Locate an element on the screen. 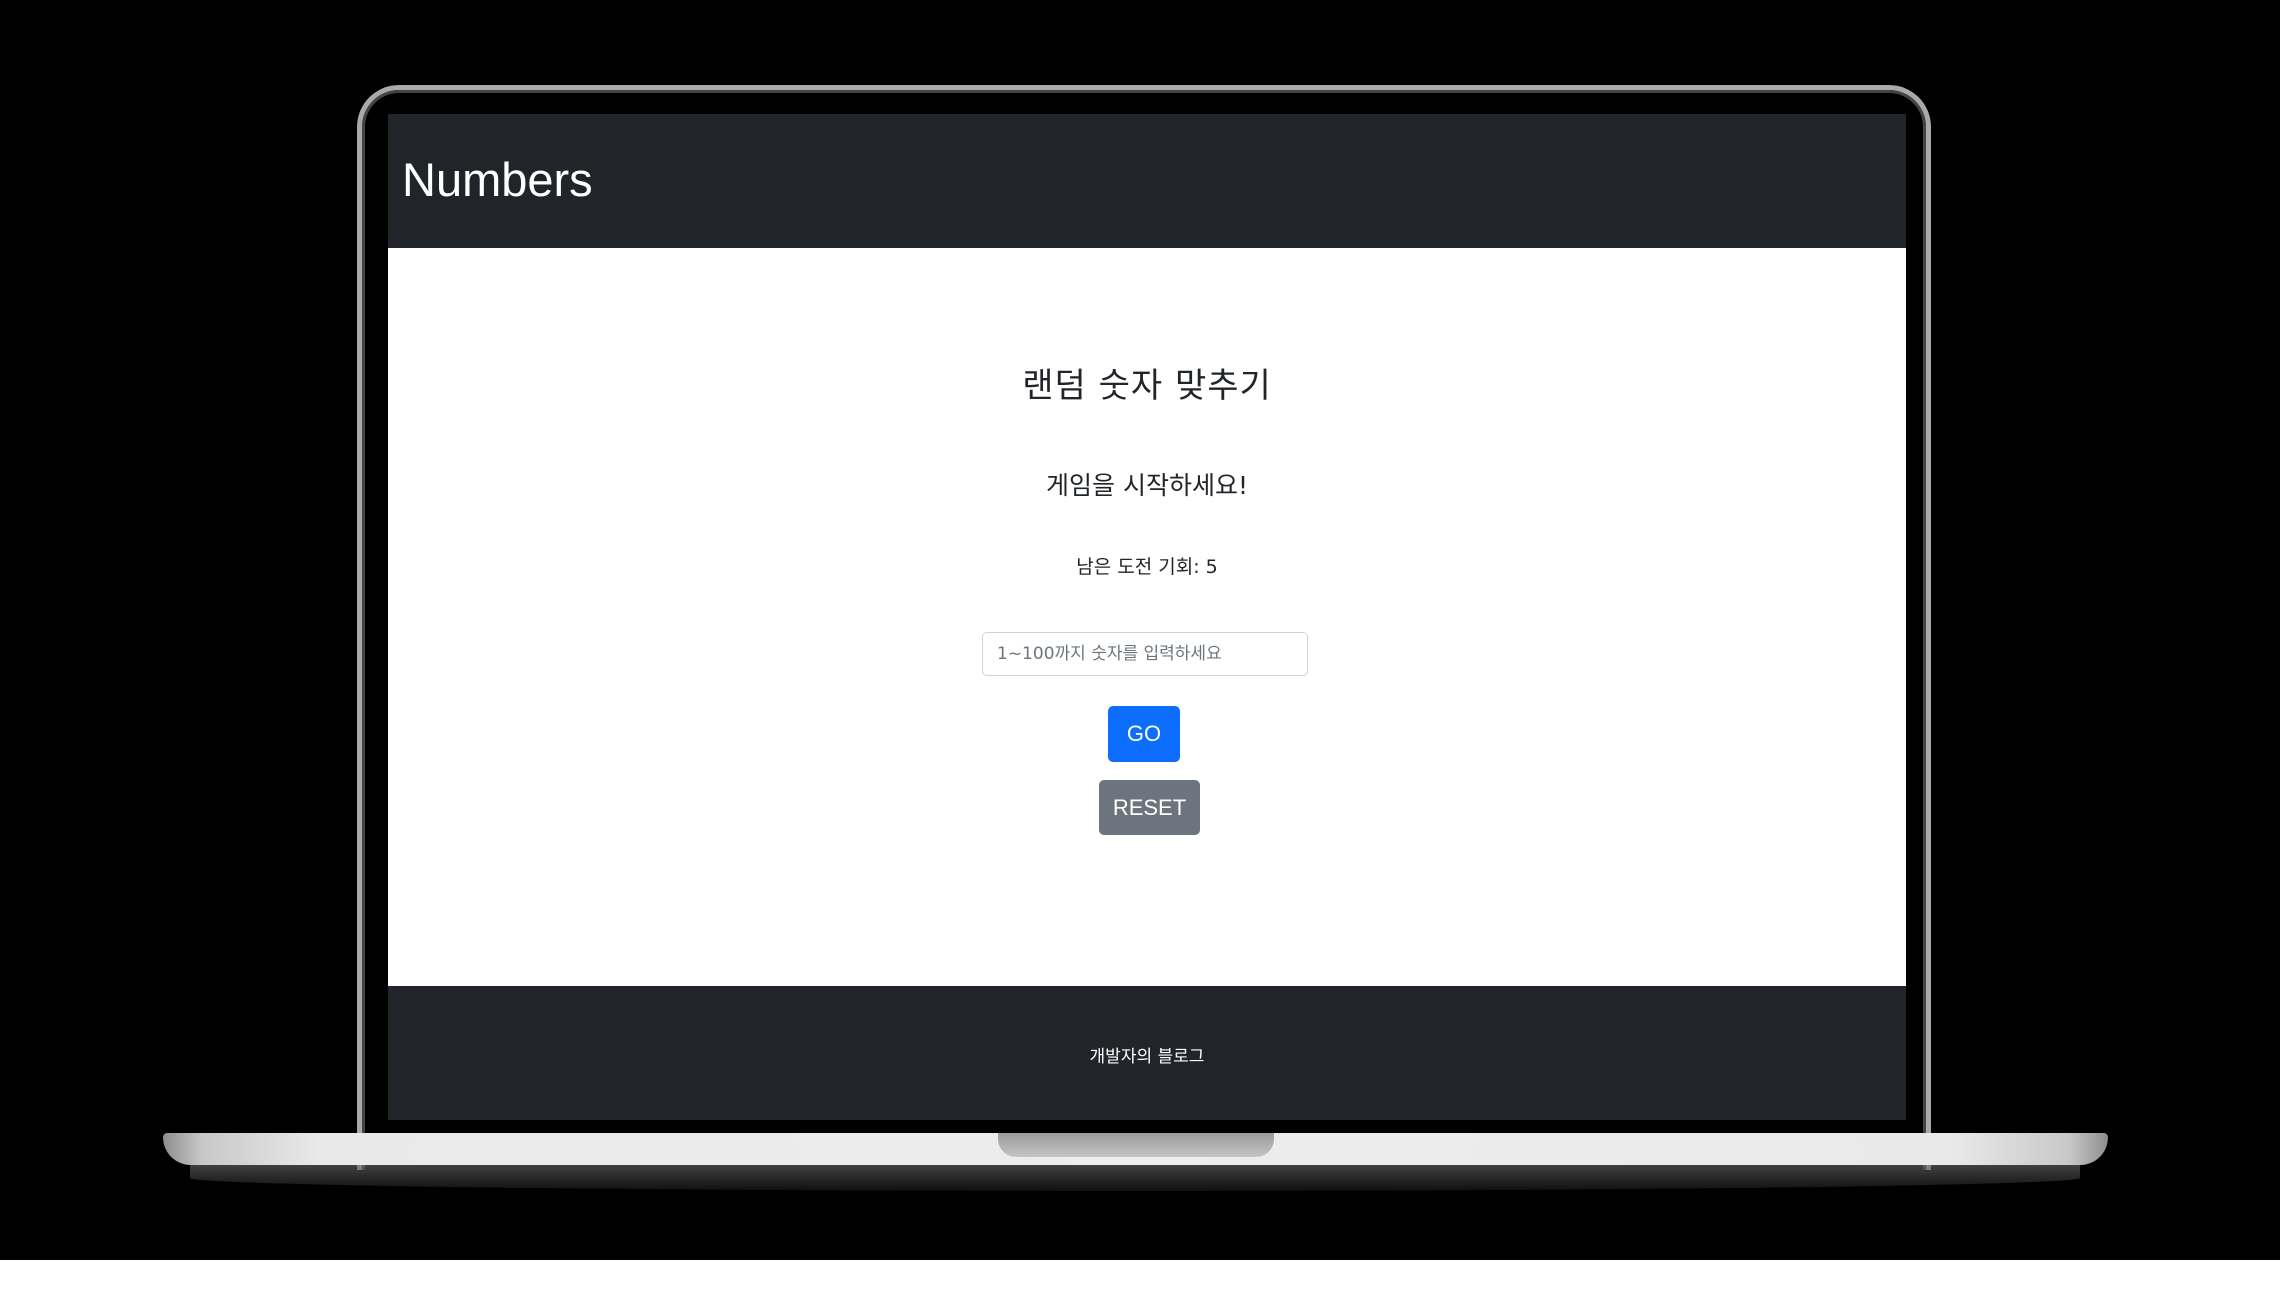 The width and height of the screenshot is (2280, 1313). game-title: 랜덤 숫자 맞추기 is located at coordinates (1147, 386).